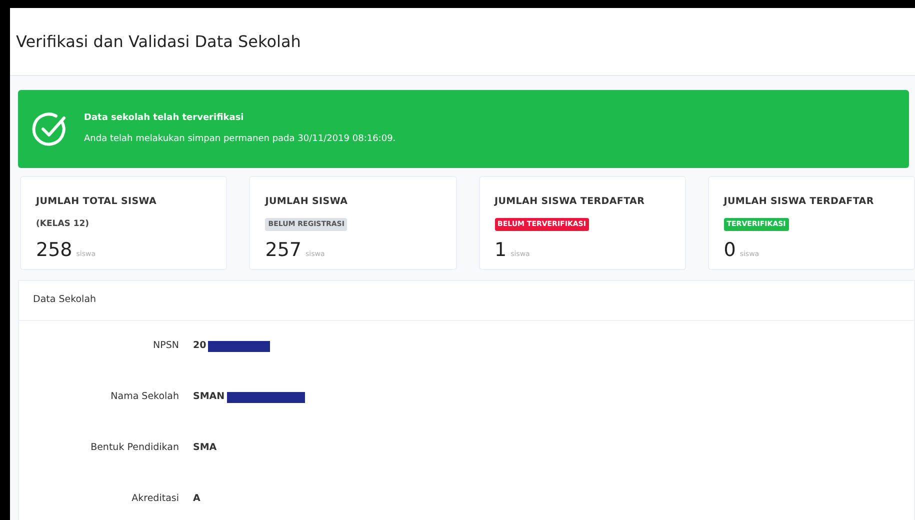  What do you see at coordinates (165, 346) in the screenshot?
I see `field-label: NPSN` at bounding box center [165, 346].